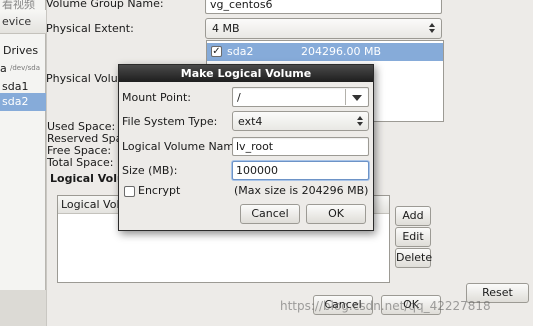 The height and width of the screenshot is (326, 533). I want to click on mount-point-combo: /, so click(300, 97).